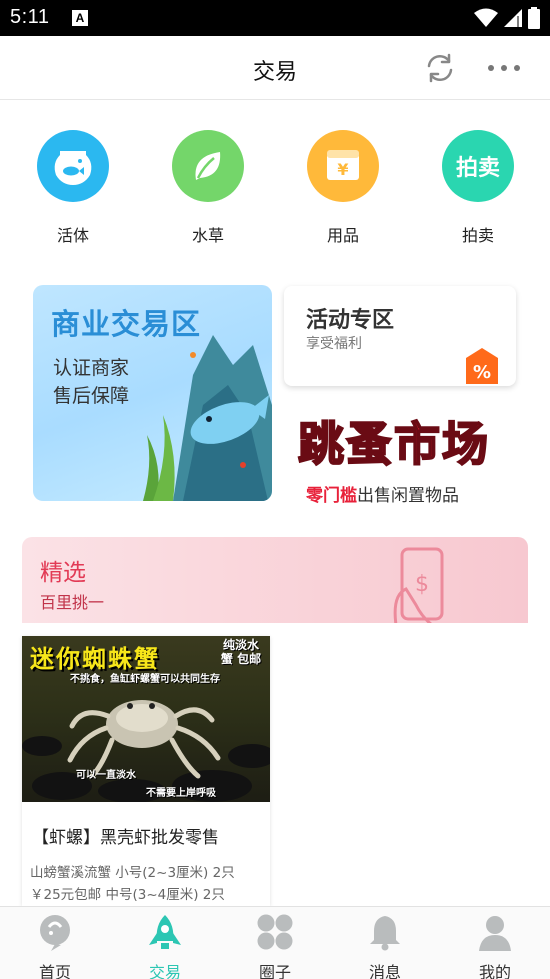  Describe the element at coordinates (384, 971) in the screenshot. I see `tab-label: 消息` at that location.